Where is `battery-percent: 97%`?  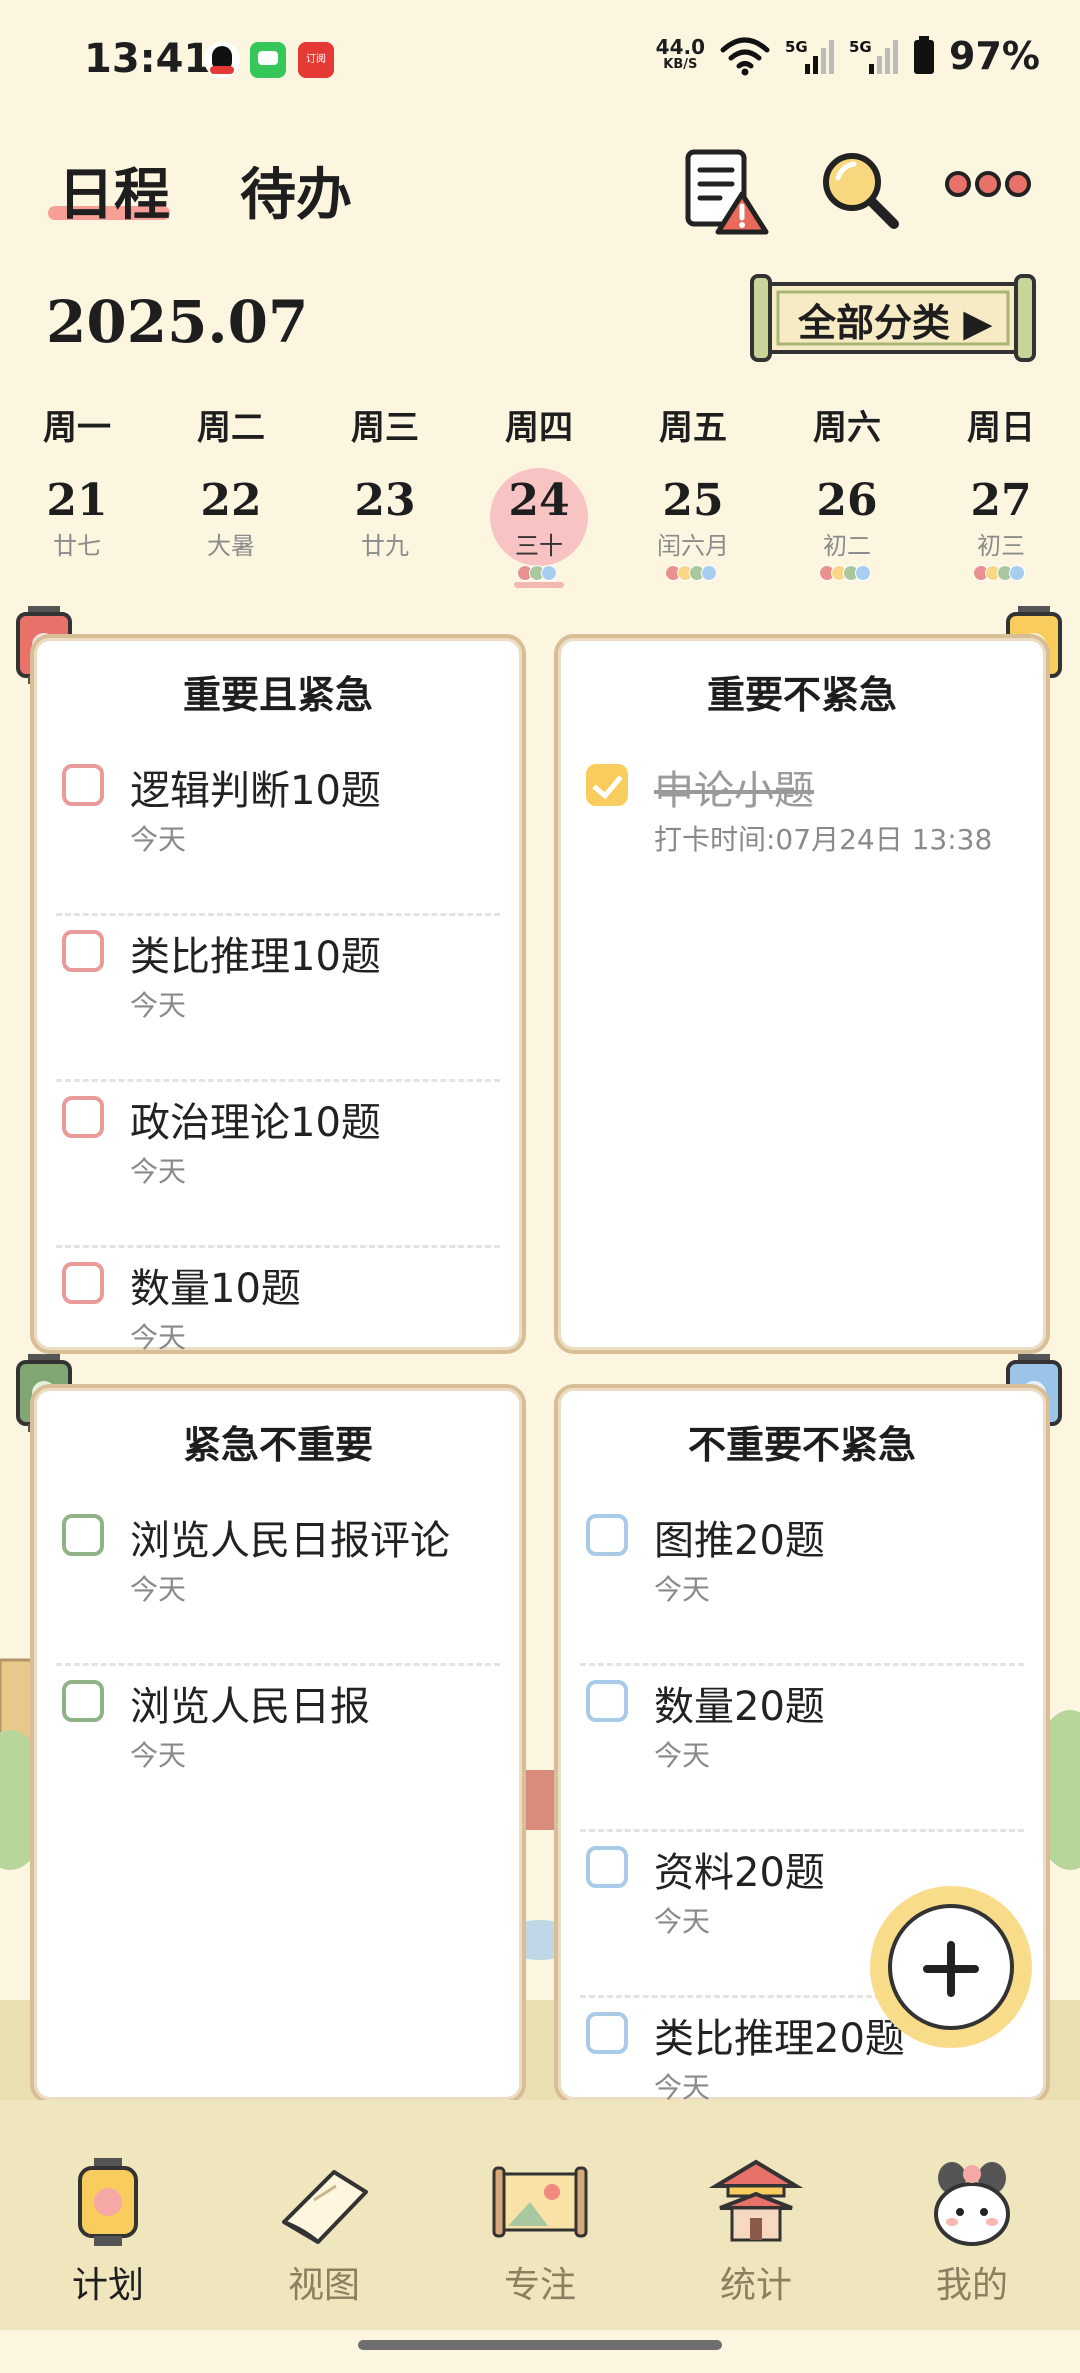 battery-percent: 97% is located at coordinates (994, 56).